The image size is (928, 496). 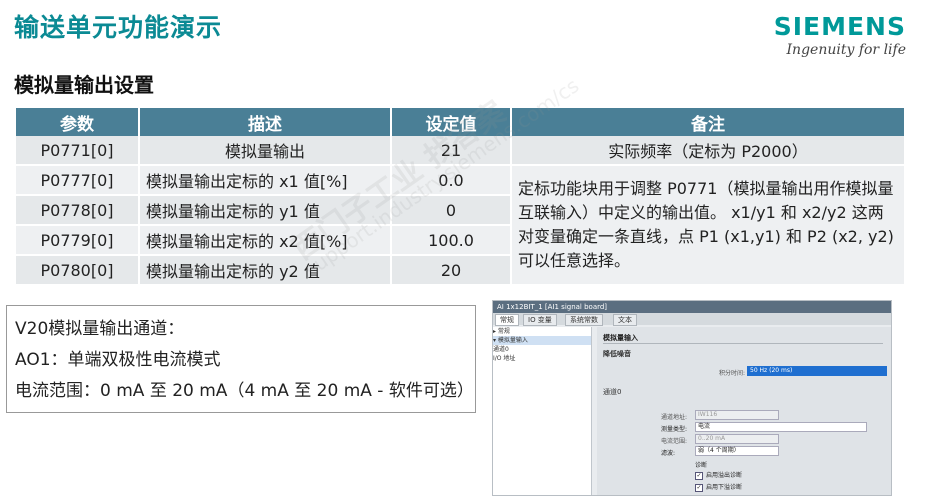 I want to click on section-subtitle: 模拟量输出设置, so click(x=84, y=85).